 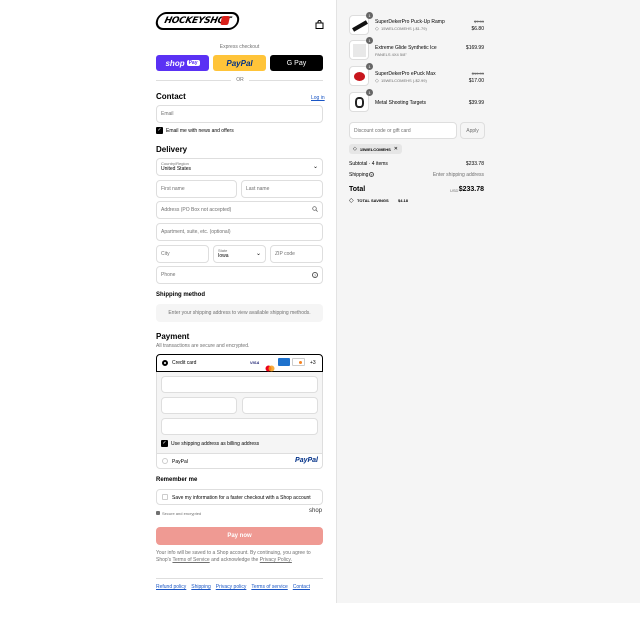 What do you see at coordinates (477, 73) in the screenshot?
I see `item-old-price: $19.99` at bounding box center [477, 73].